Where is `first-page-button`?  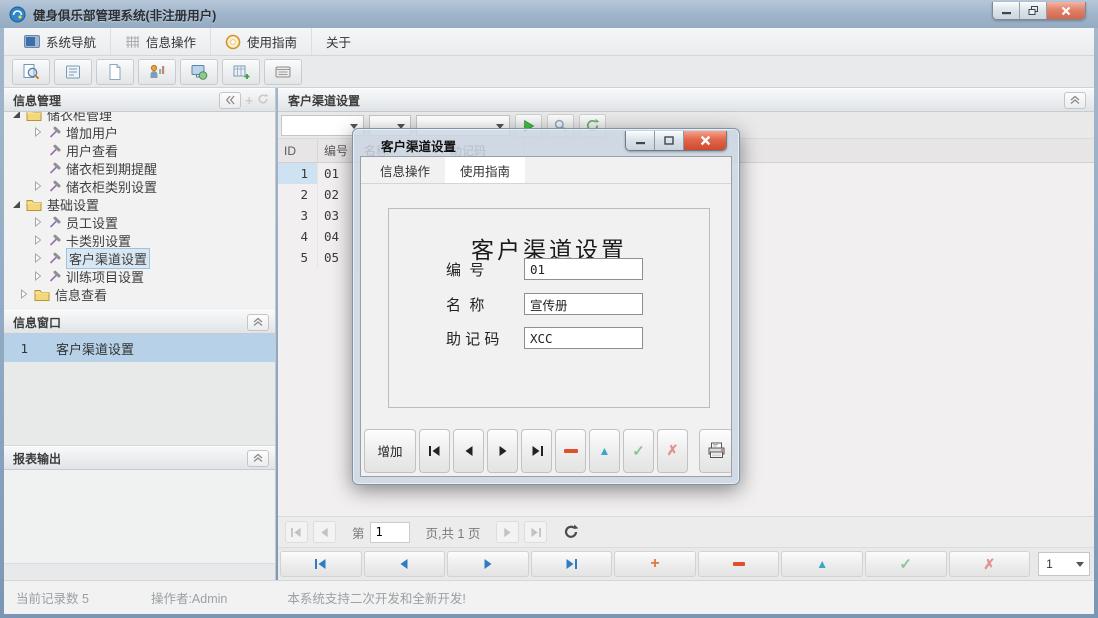 first-page-button is located at coordinates (296, 532).